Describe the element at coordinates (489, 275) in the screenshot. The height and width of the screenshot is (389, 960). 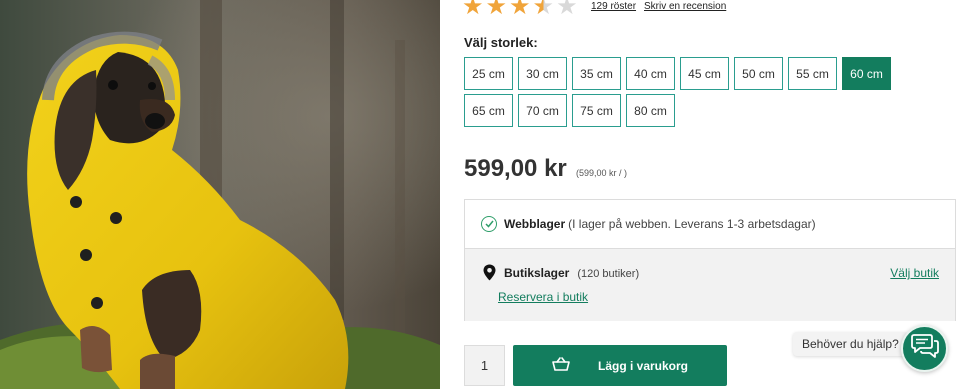
I see `map-pin-icon` at that location.